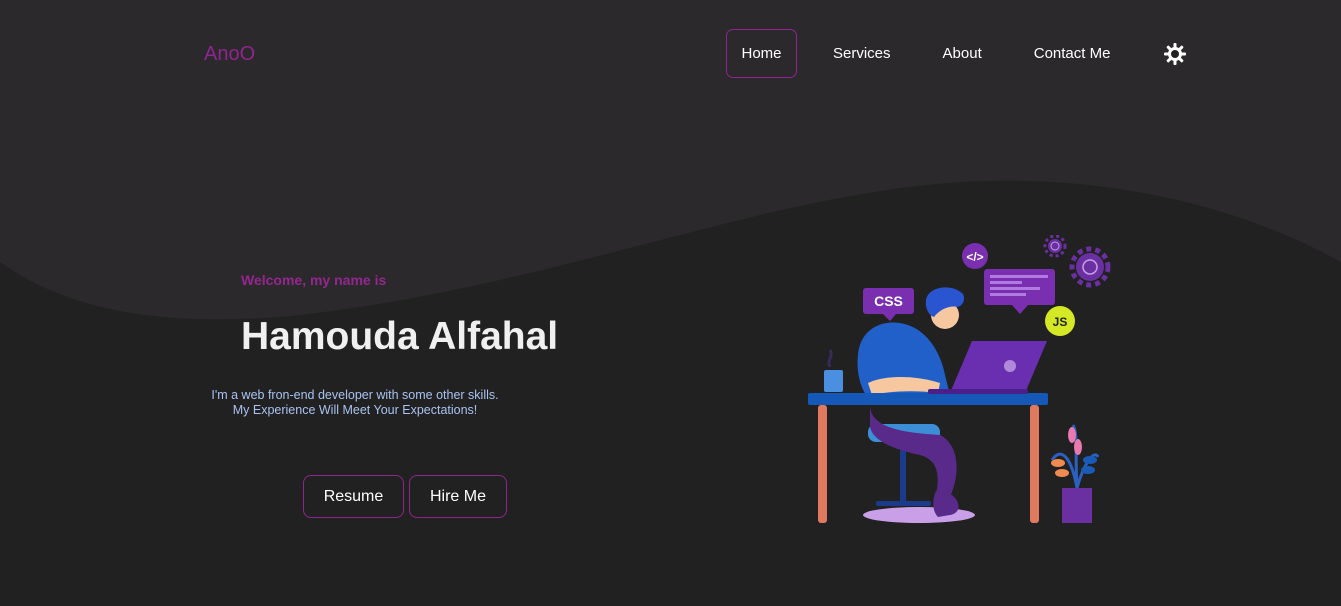 The image size is (1341, 606). I want to click on theme-toggle-button, so click(1175, 54).